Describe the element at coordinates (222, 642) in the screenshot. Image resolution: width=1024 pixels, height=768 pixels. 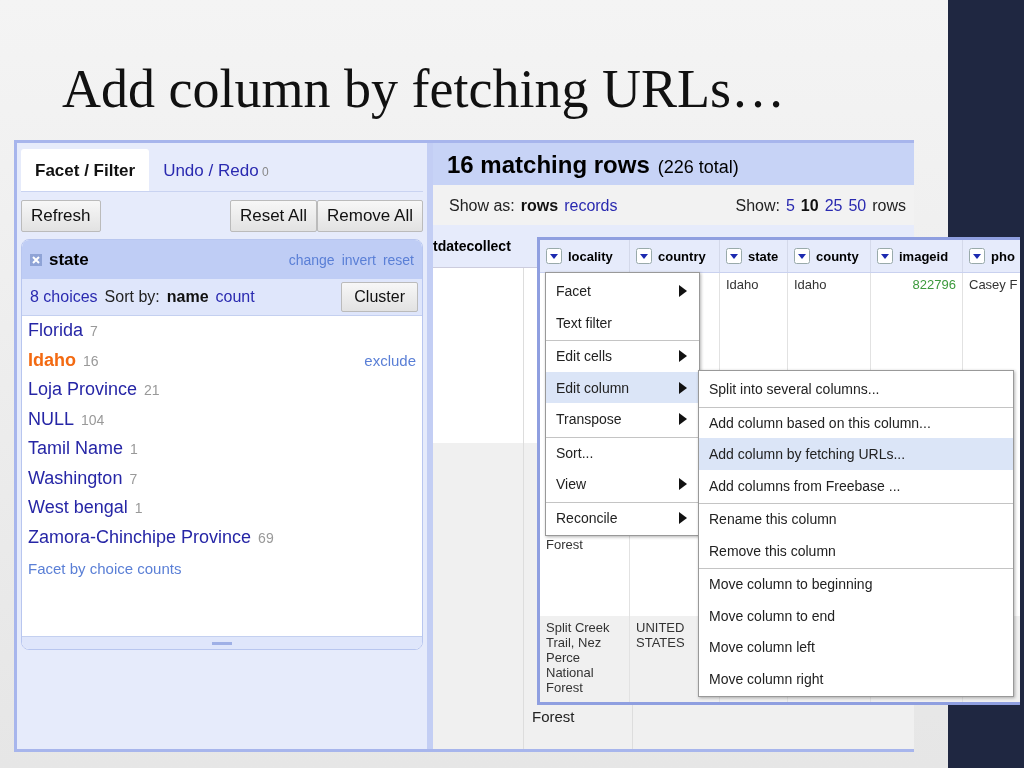
I see `resize-handle` at that location.